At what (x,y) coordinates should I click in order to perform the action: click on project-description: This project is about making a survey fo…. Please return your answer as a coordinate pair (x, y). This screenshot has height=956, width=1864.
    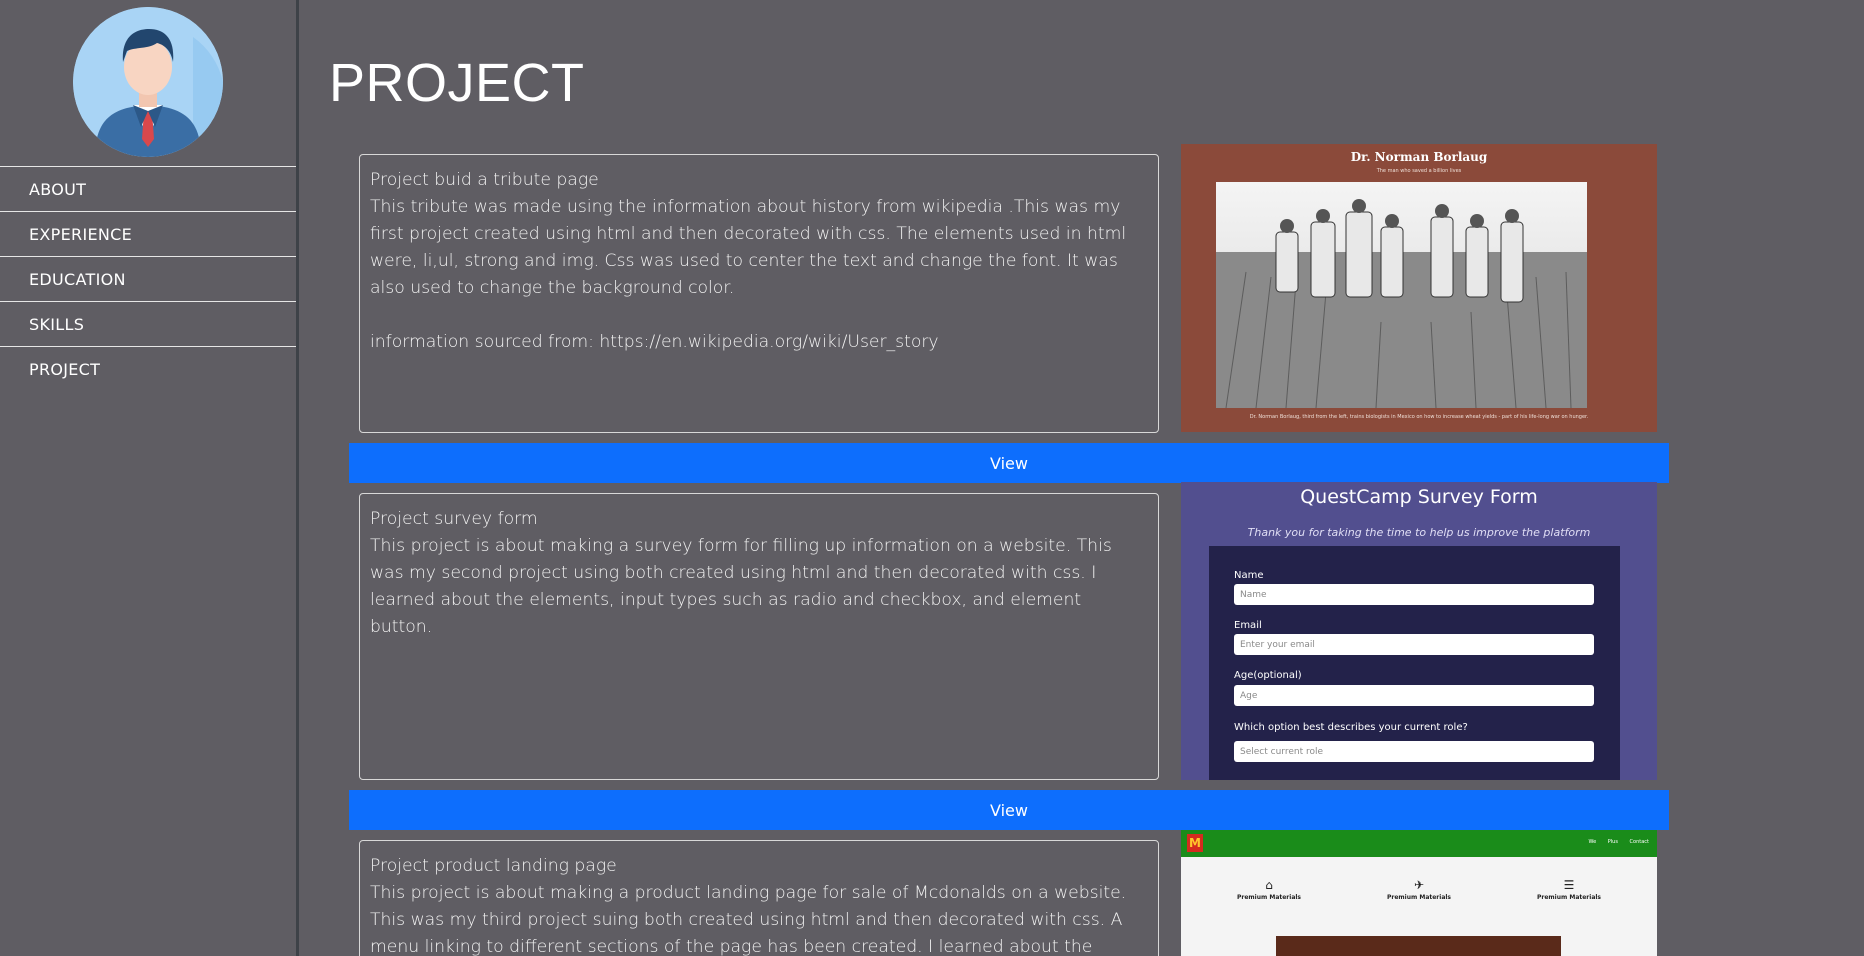
    Looking at the image, I should click on (741, 586).